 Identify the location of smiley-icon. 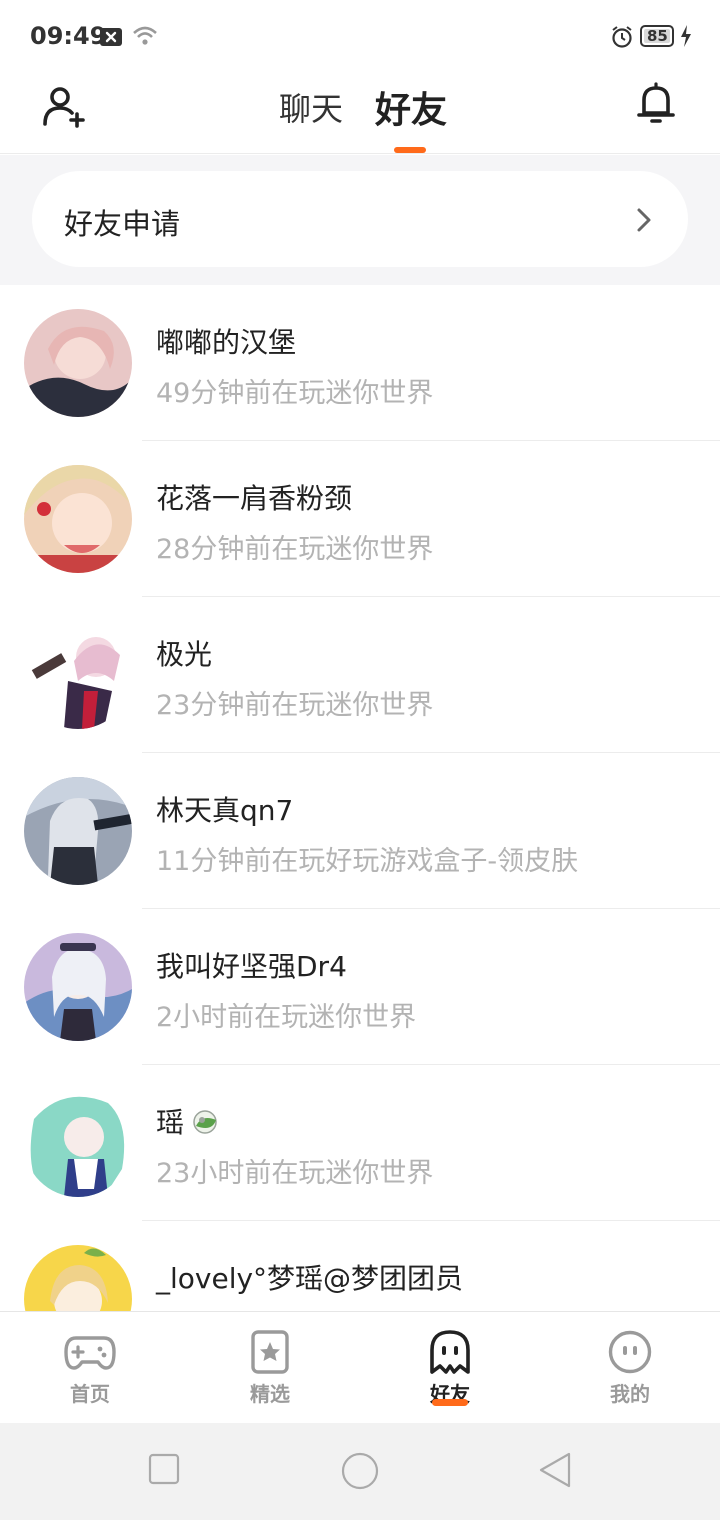
(630, 1352).